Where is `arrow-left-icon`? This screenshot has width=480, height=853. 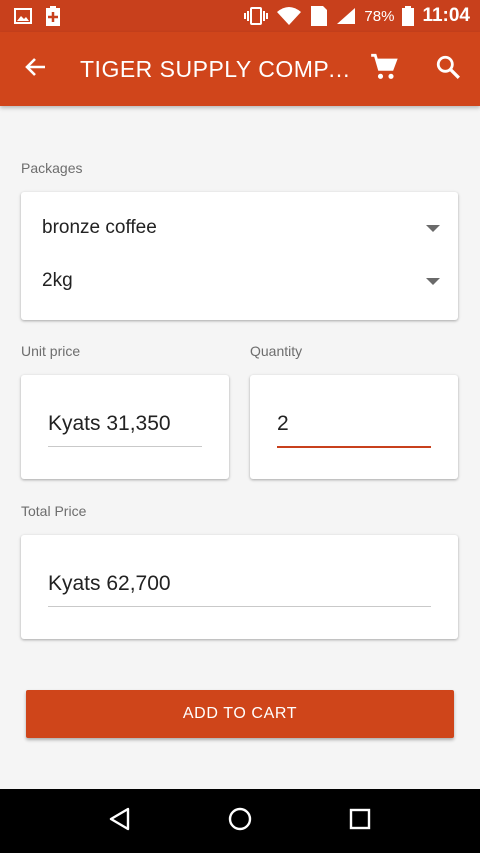
arrow-left-icon is located at coordinates (36, 69).